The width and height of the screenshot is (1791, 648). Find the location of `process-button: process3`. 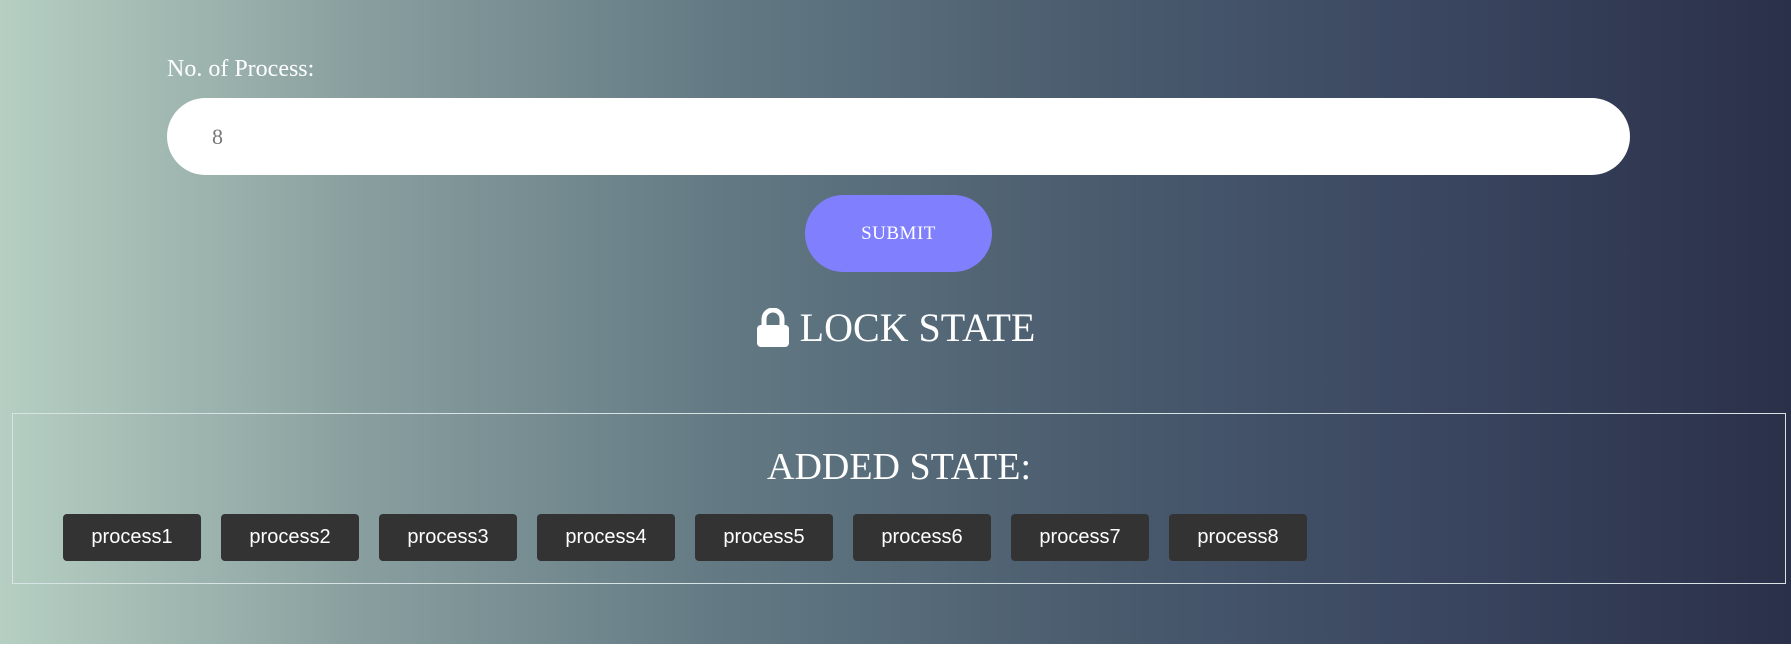

process-button: process3 is located at coordinates (448, 537).